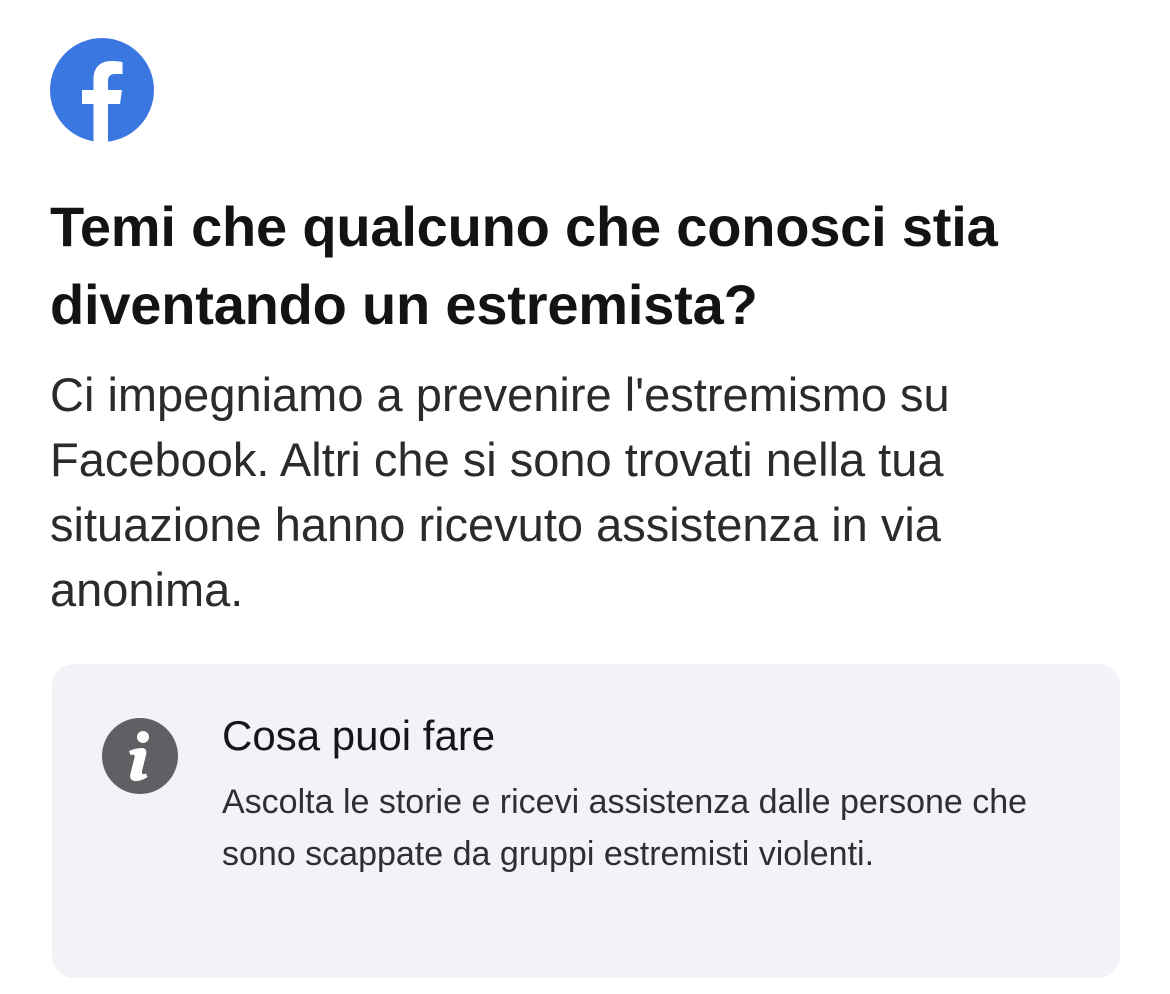  I want to click on facebook-logo-icon, so click(102, 90).